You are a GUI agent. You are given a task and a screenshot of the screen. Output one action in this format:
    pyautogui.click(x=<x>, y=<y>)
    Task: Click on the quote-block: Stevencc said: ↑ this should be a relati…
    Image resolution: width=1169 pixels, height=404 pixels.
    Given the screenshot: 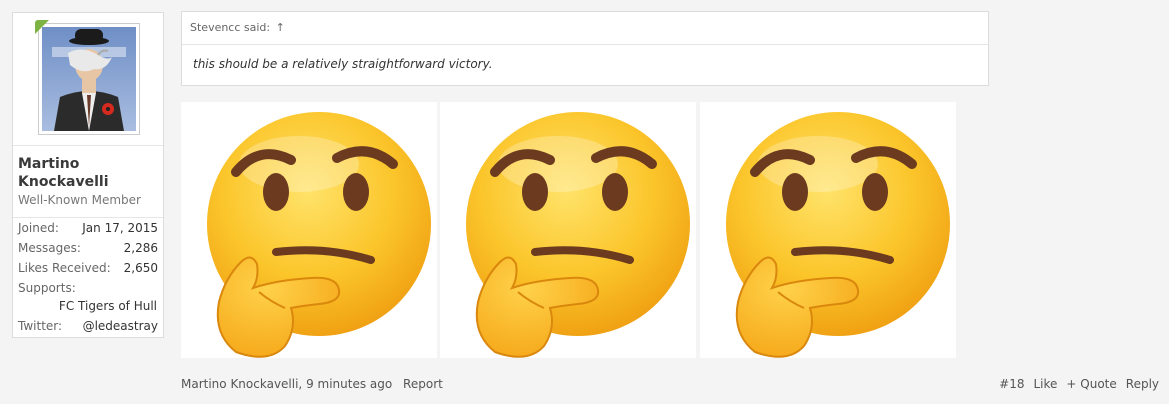 What is the action you would take?
    pyautogui.click(x=585, y=48)
    